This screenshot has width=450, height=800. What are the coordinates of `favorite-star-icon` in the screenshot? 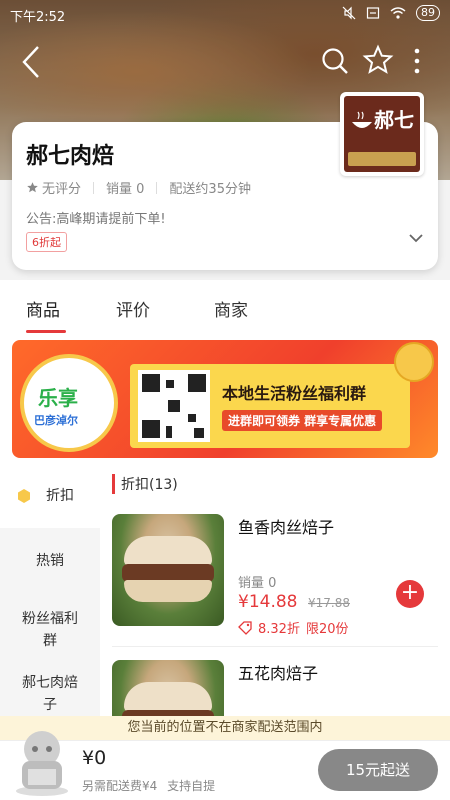 It's located at (378, 60).